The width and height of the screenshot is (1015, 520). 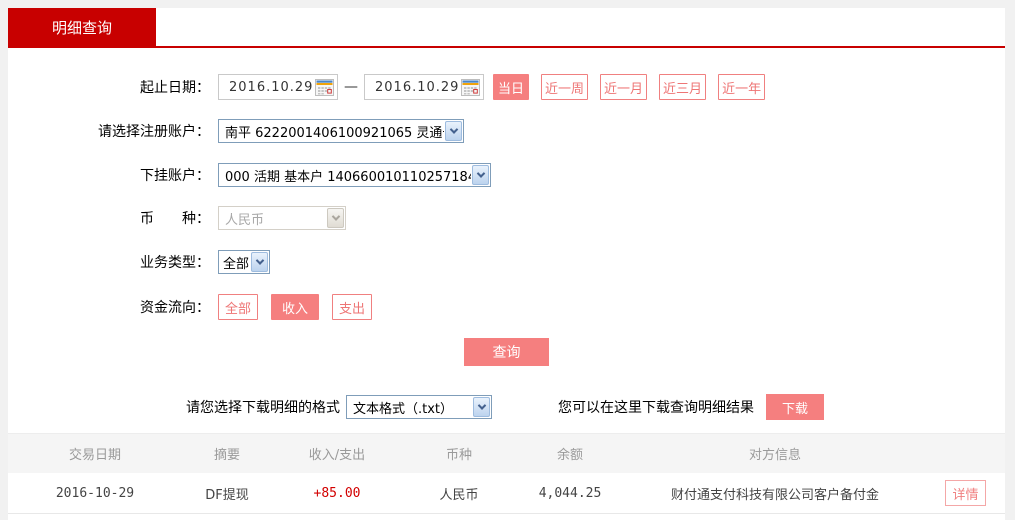 I want to click on date-to-value: 2016.10.29, so click(x=417, y=87).